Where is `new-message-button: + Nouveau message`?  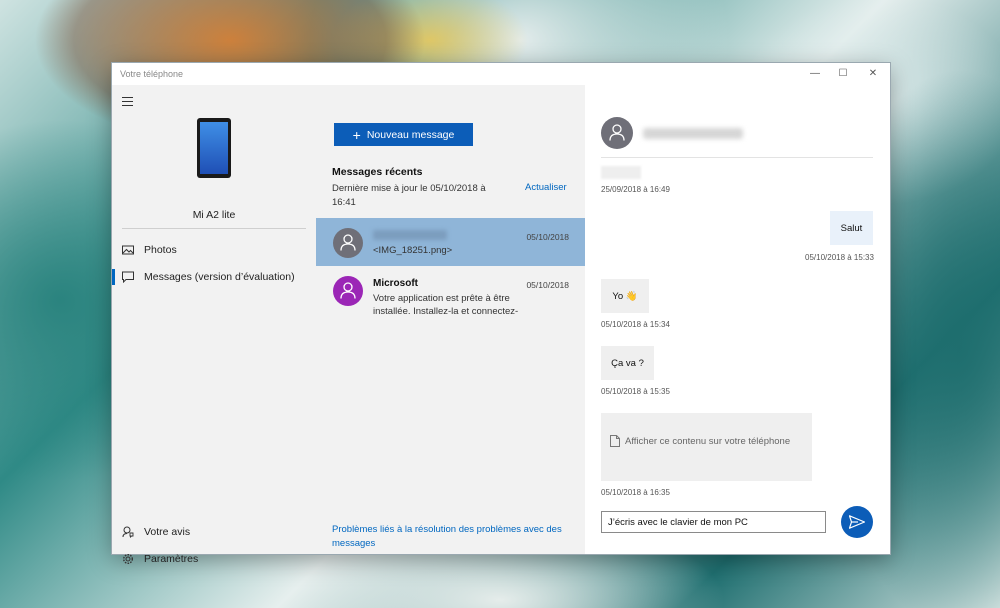 new-message-button: + Nouveau message is located at coordinates (403, 134).